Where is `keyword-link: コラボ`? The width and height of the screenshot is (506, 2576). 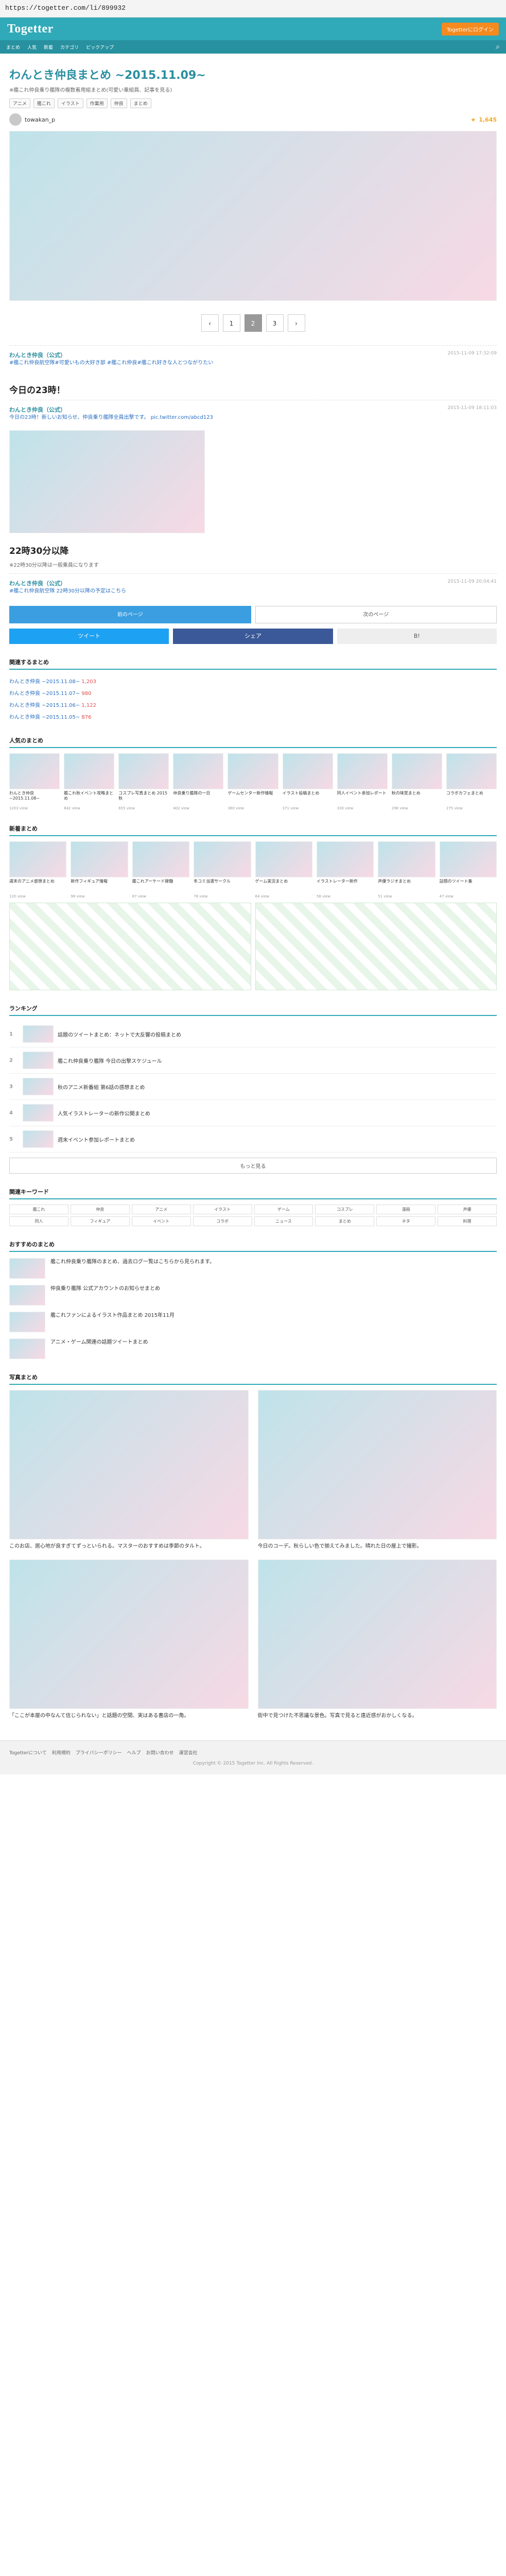
keyword-link: コラボ is located at coordinates (223, 1221).